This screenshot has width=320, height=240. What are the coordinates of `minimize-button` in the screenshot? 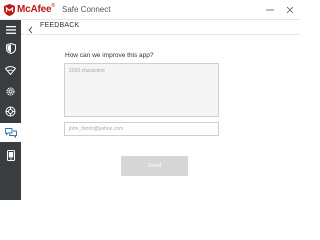 It's located at (270, 10).